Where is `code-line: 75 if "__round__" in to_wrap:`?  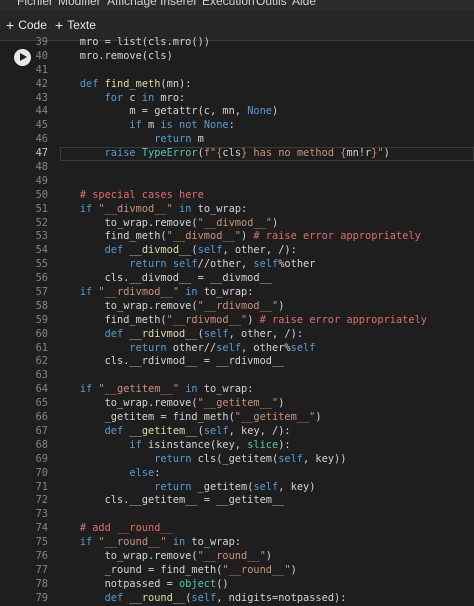 code-line: 75 if "__round__" in to_wrap: is located at coordinates (237, 543).